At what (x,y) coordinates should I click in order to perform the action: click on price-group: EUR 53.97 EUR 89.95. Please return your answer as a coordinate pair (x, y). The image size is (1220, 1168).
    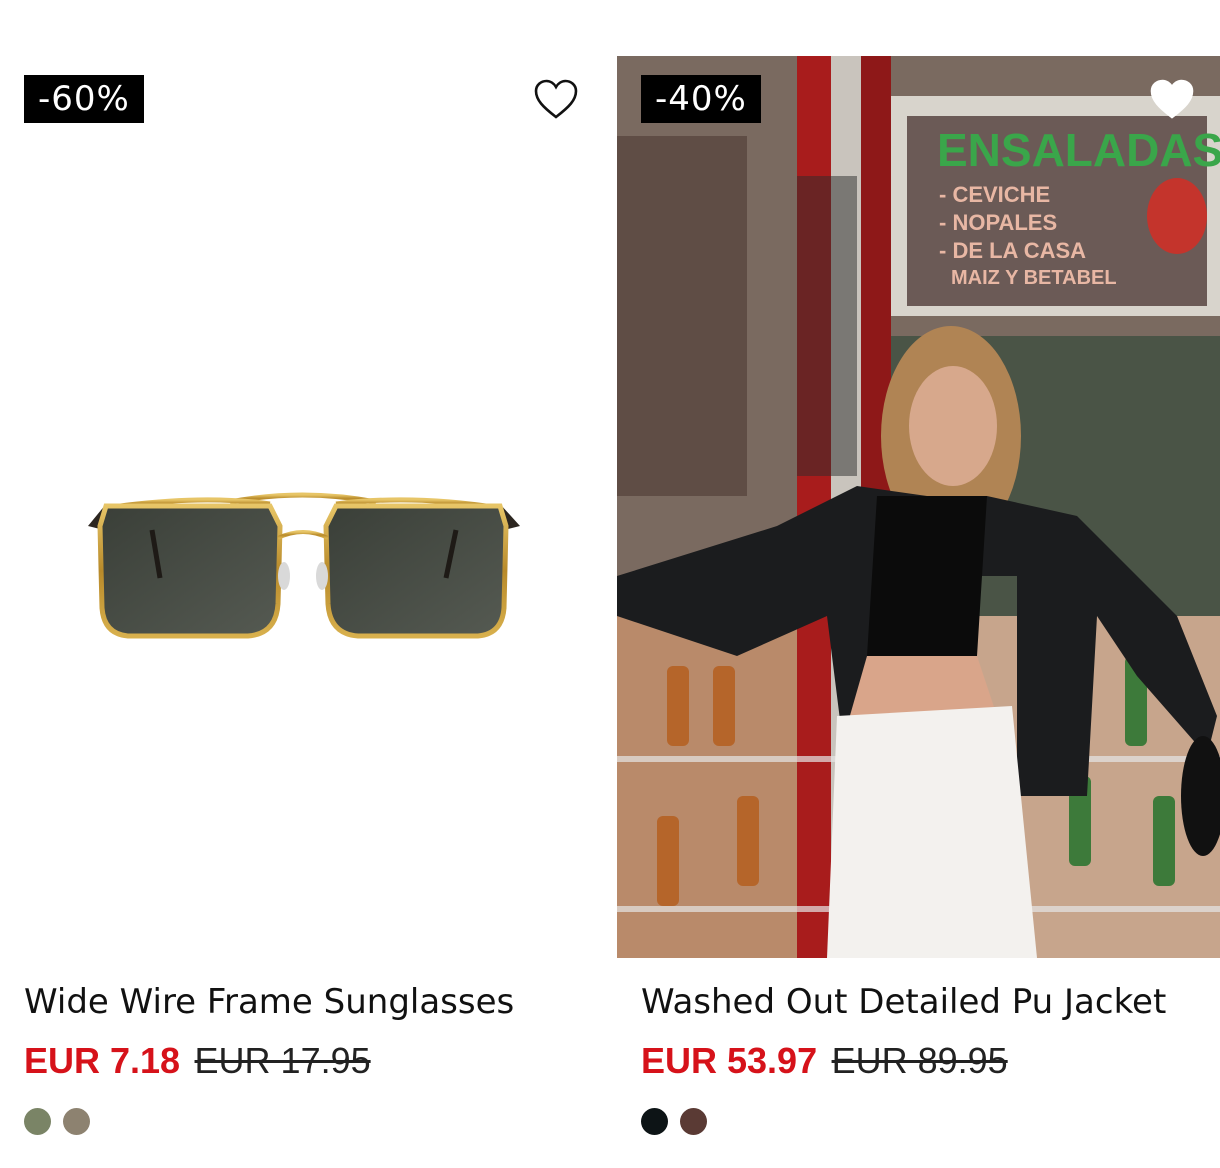
    Looking at the image, I should click on (824, 1061).